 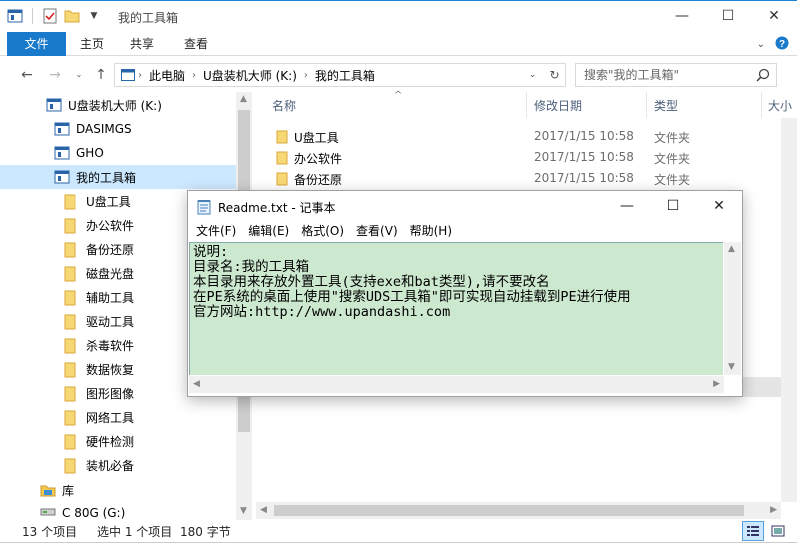 What do you see at coordinates (101, 75) in the screenshot?
I see `up-button: ↑` at bounding box center [101, 75].